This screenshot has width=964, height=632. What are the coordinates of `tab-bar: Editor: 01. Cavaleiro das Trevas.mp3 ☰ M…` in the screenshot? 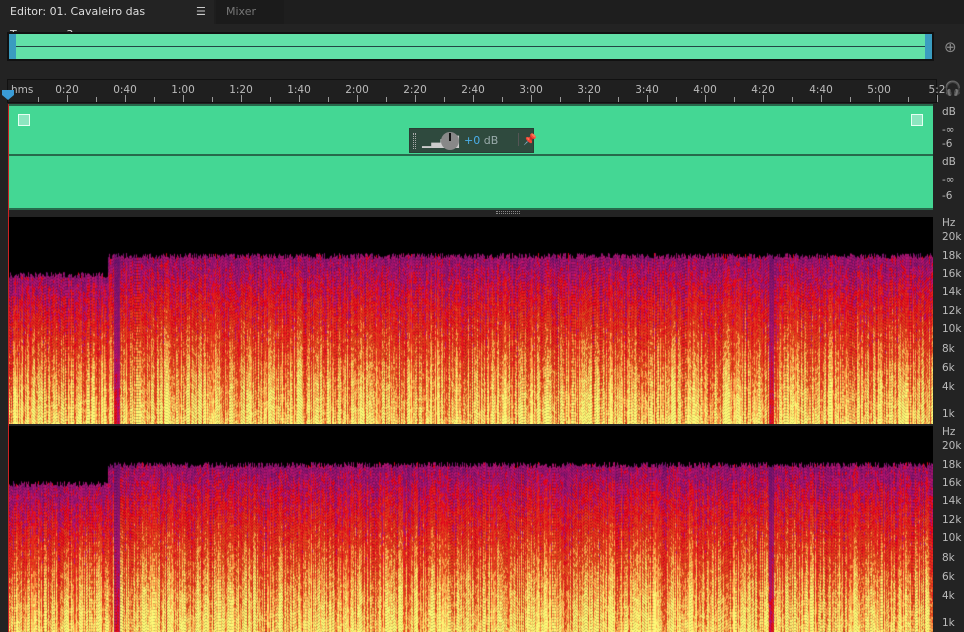 It's located at (482, 20).